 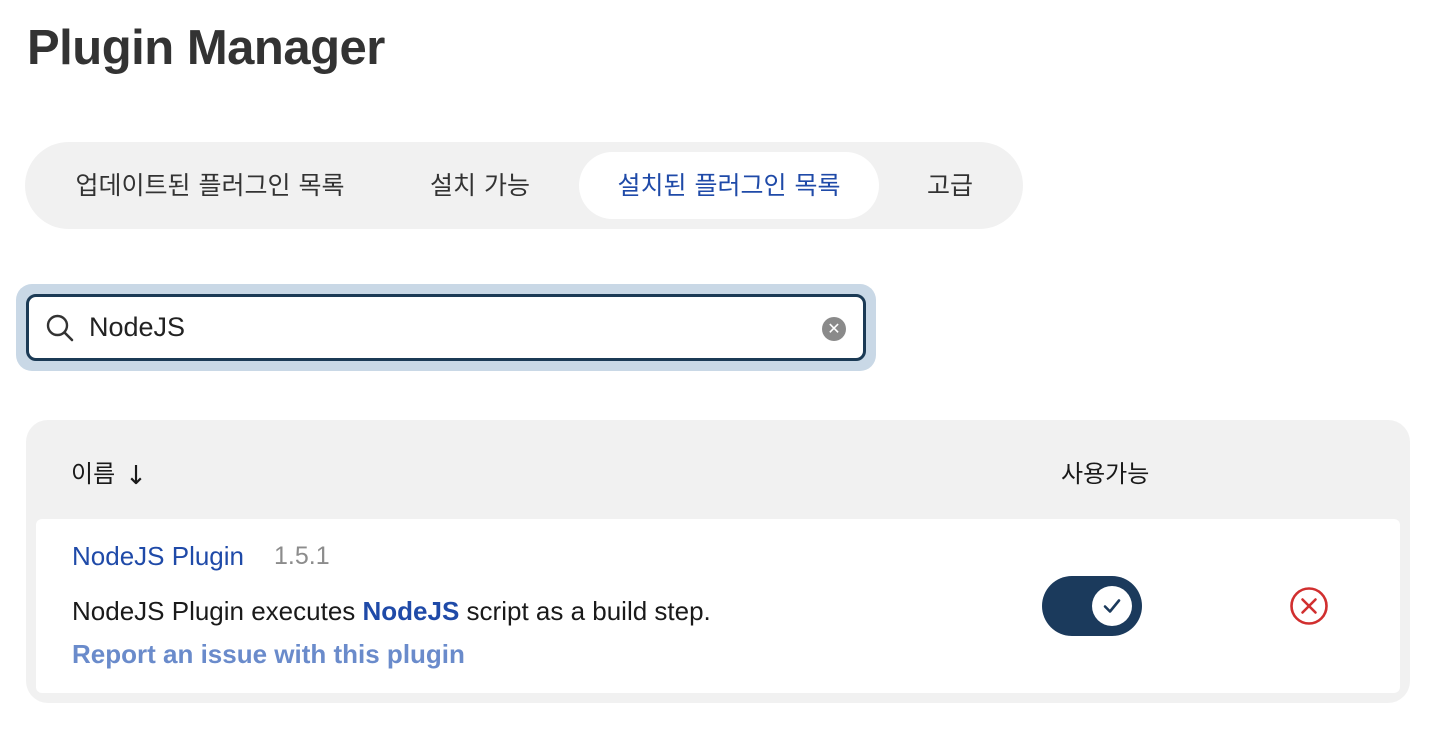 What do you see at coordinates (158, 556) in the screenshot?
I see `plugin-name-link: NodeJS Plugin` at bounding box center [158, 556].